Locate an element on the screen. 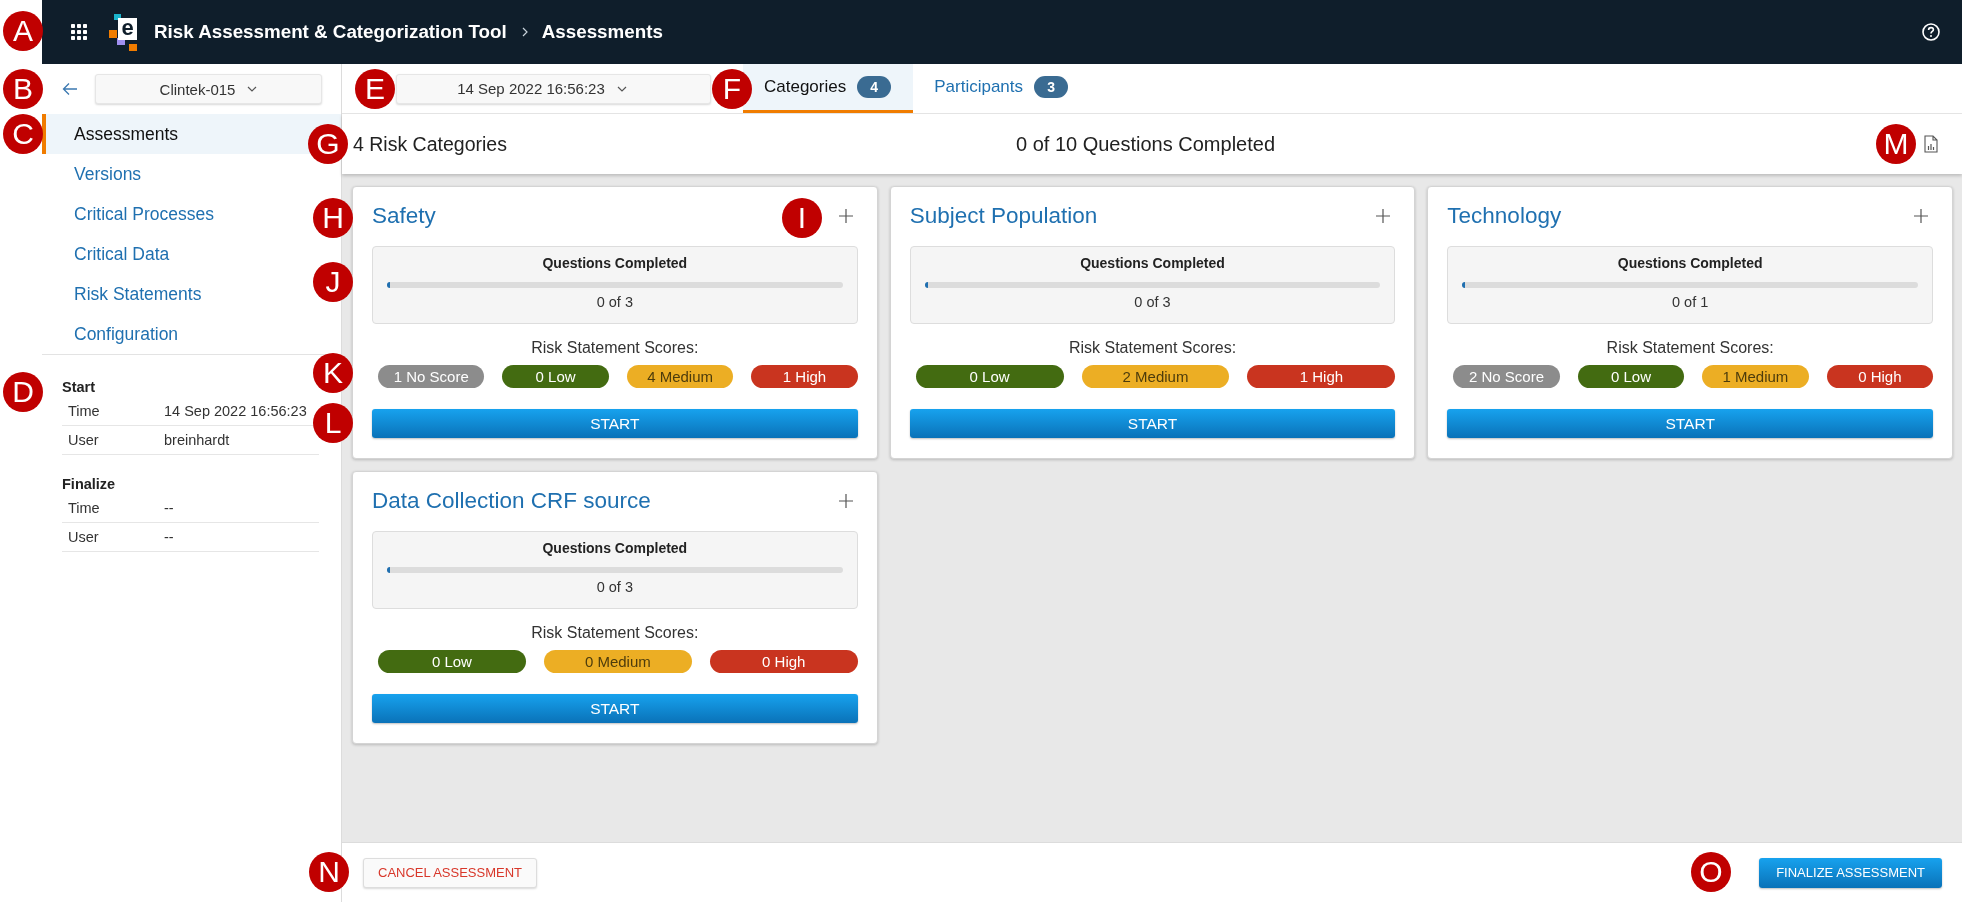 This screenshot has height=902, width=1962. score-badge: 2 Medium is located at coordinates (1155, 376).